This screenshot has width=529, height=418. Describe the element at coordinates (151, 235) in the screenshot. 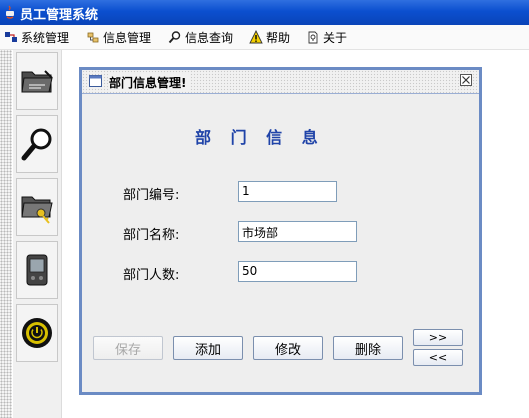

I see `dept-name-label: 部门名称:` at that location.